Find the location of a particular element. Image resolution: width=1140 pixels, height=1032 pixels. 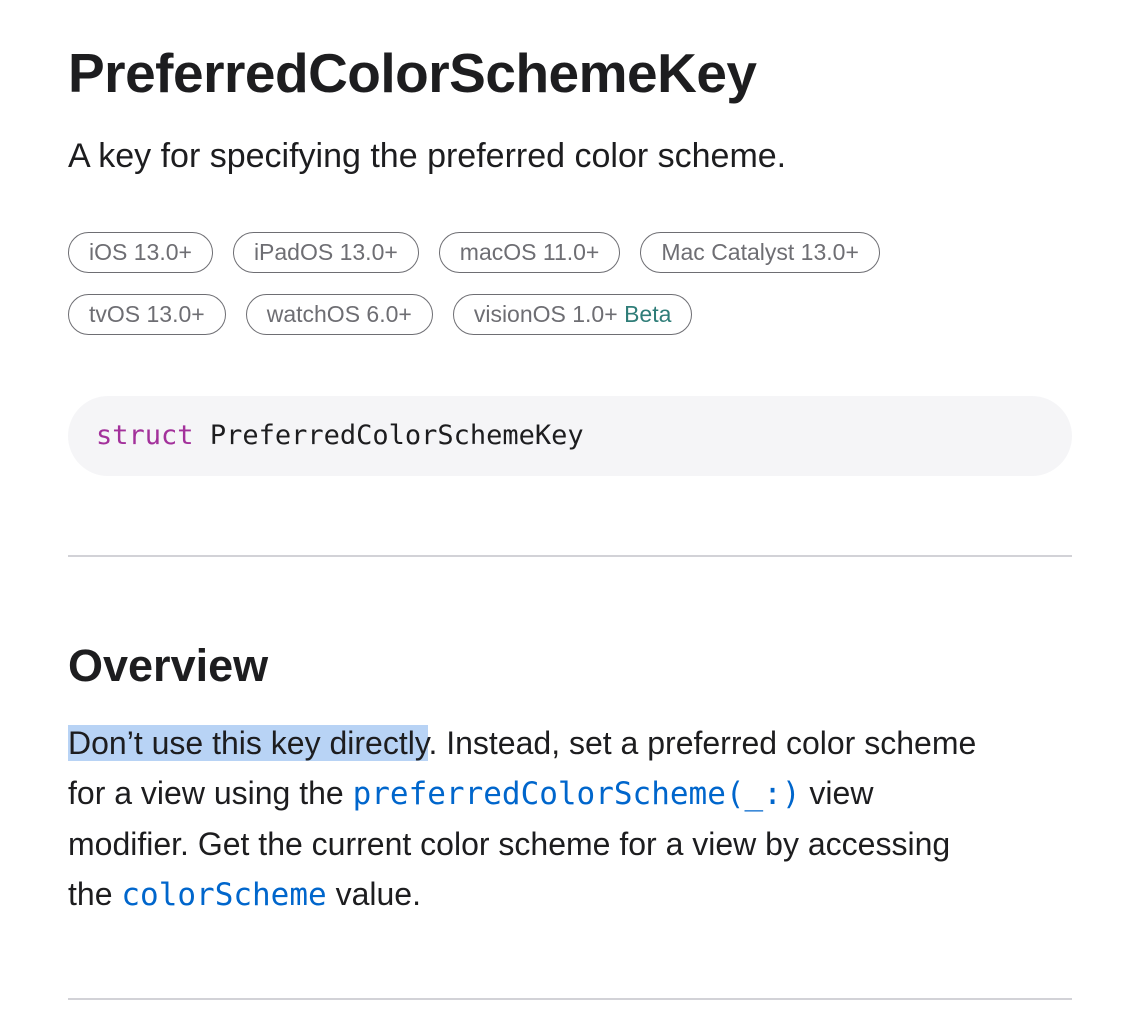

badge-visionos: visionOS 1.0+ Beta is located at coordinates (572, 314).